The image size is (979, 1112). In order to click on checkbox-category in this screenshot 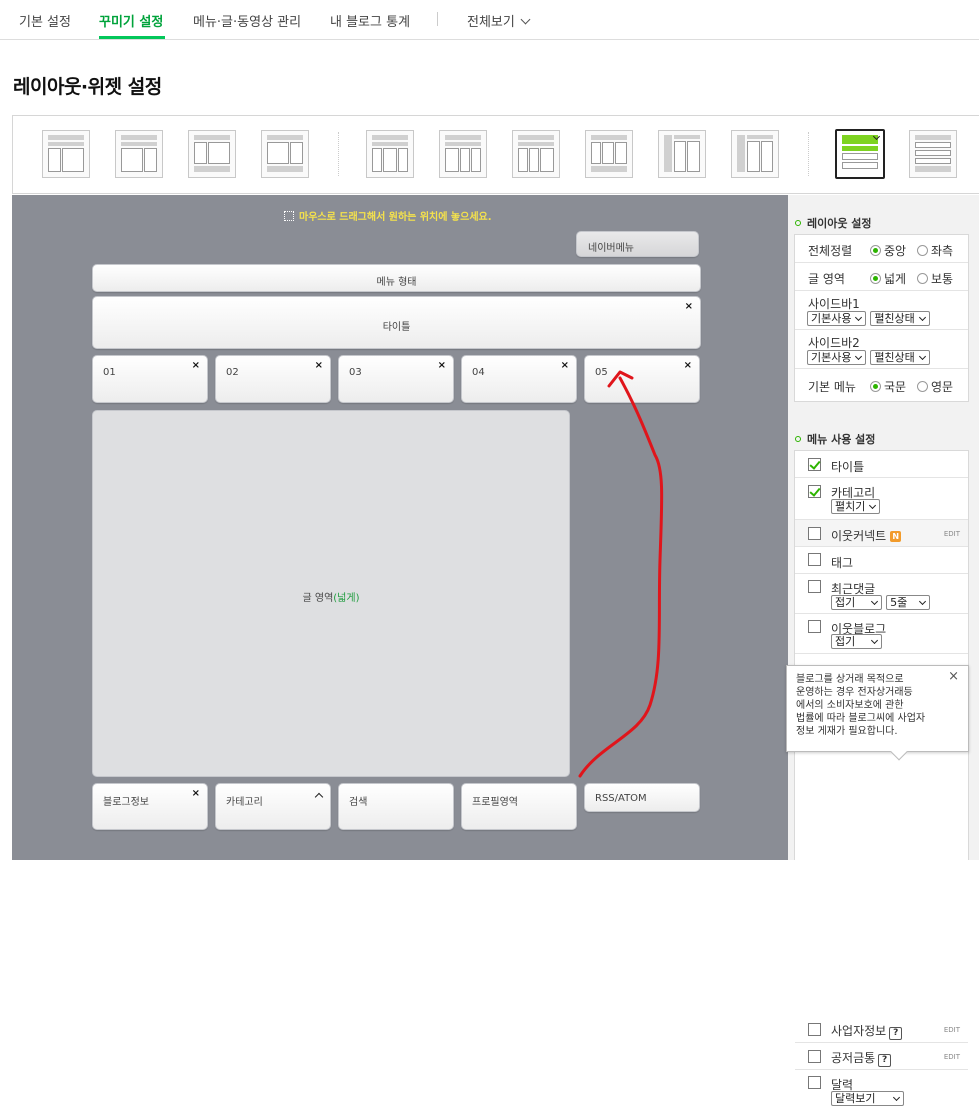, I will do `click(814, 491)`.